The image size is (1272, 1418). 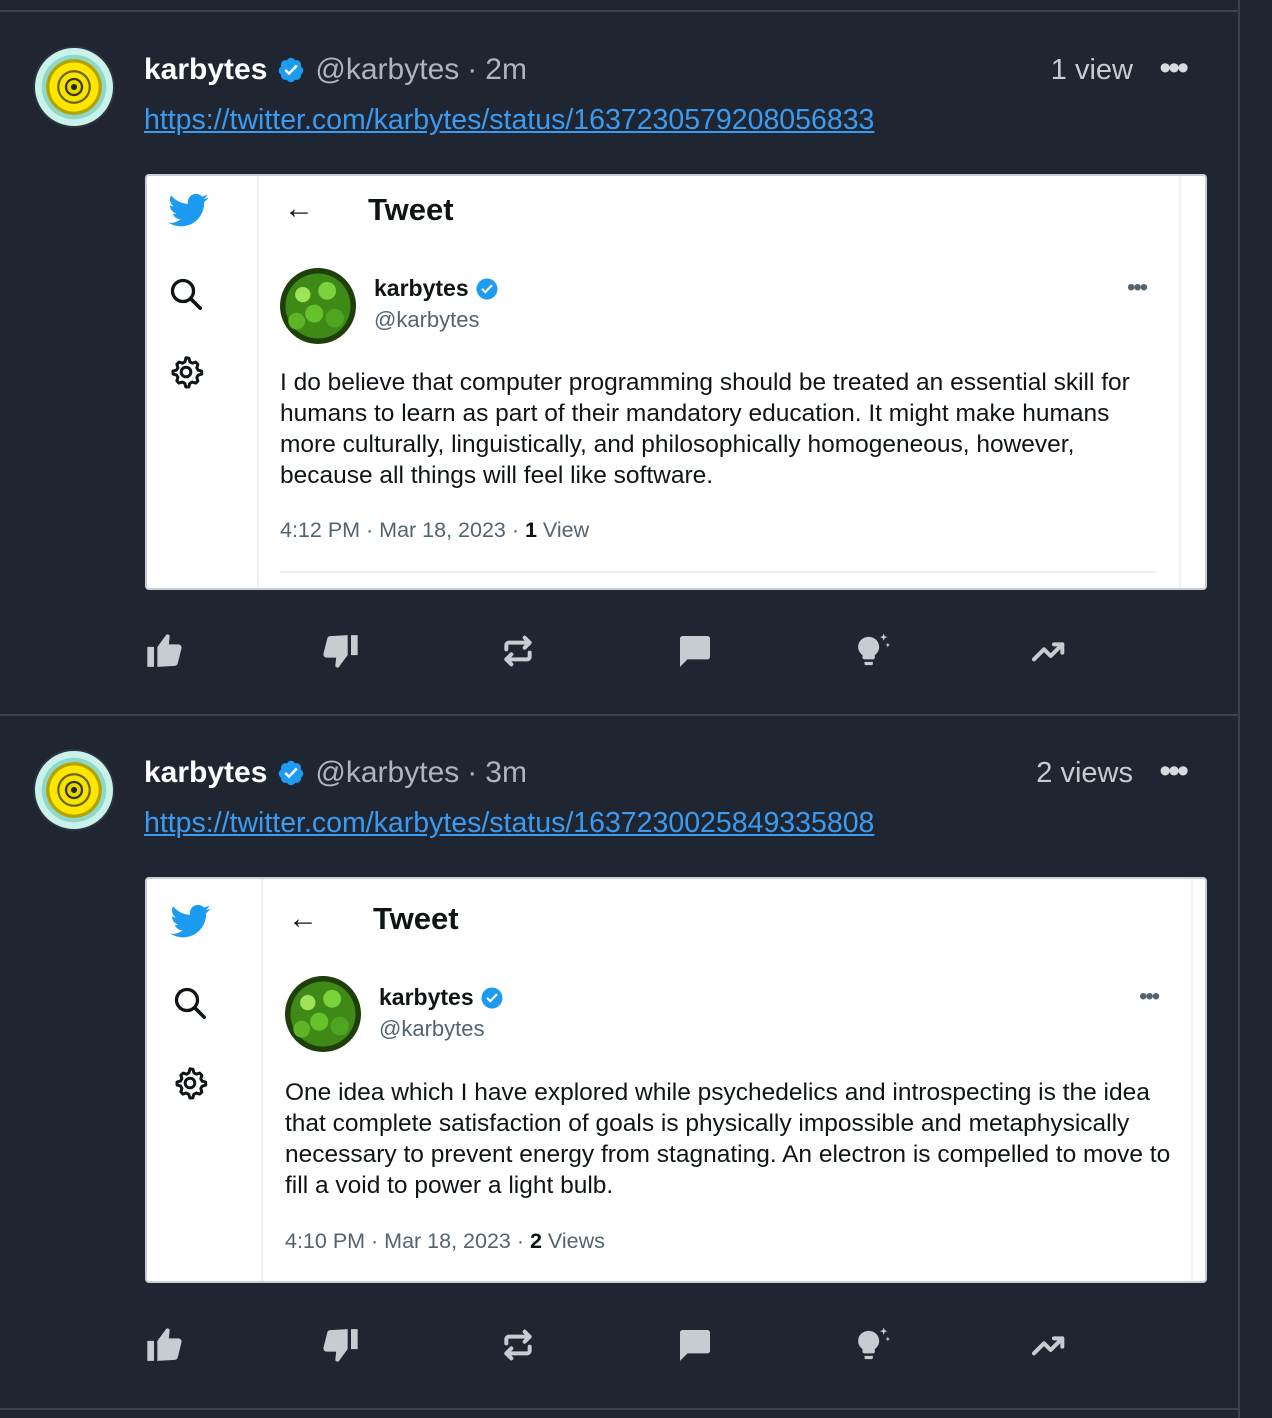 What do you see at coordinates (407, 1241) in the screenshot?
I see `tweet-timestamp: 4:10 PM · Mar 18, 2023 ·` at bounding box center [407, 1241].